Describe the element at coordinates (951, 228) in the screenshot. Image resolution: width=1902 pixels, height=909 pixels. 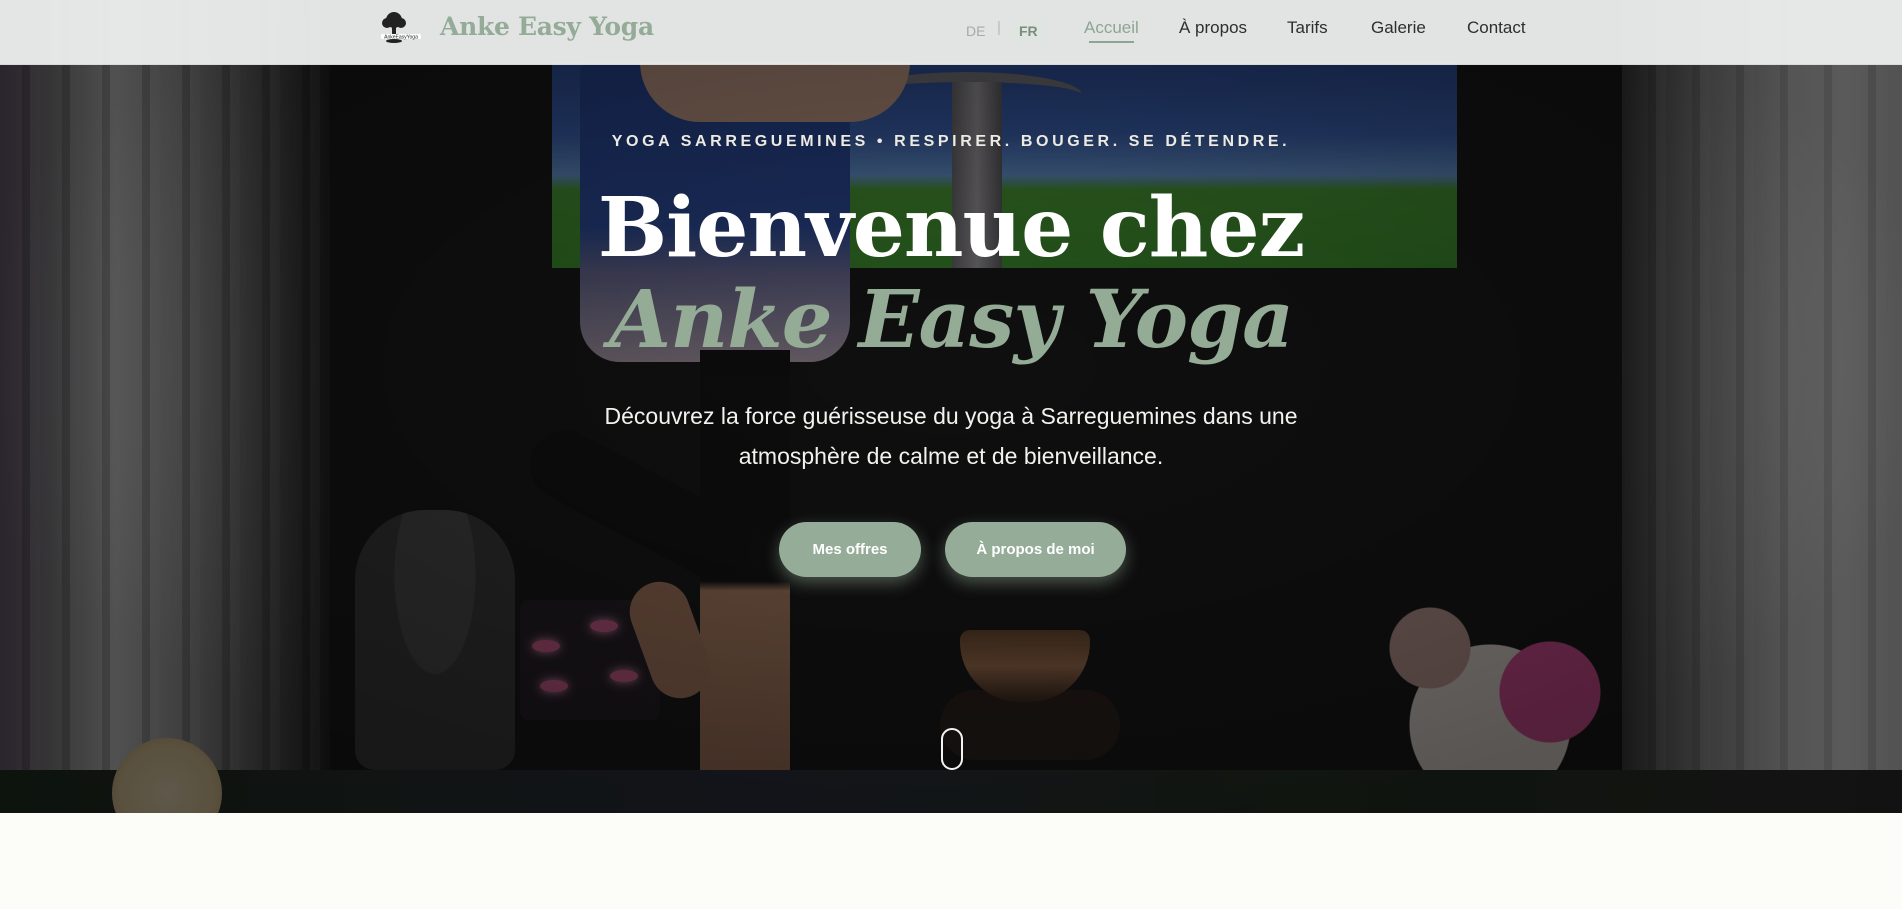
I see `hero-title-line1: Bienvenue chez` at that location.